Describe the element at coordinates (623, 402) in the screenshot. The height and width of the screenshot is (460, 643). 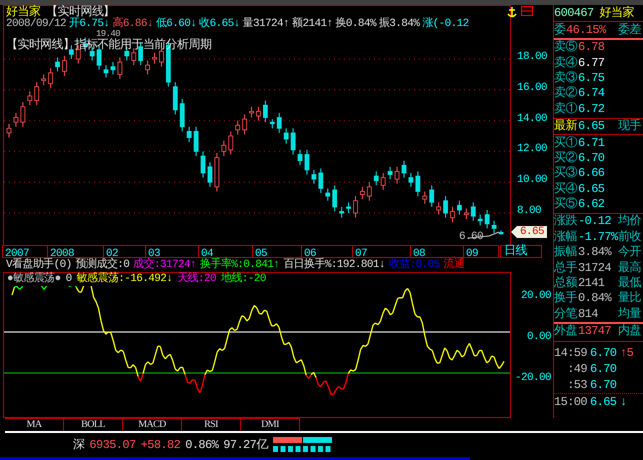
I see `tick-volume: ↓` at that location.